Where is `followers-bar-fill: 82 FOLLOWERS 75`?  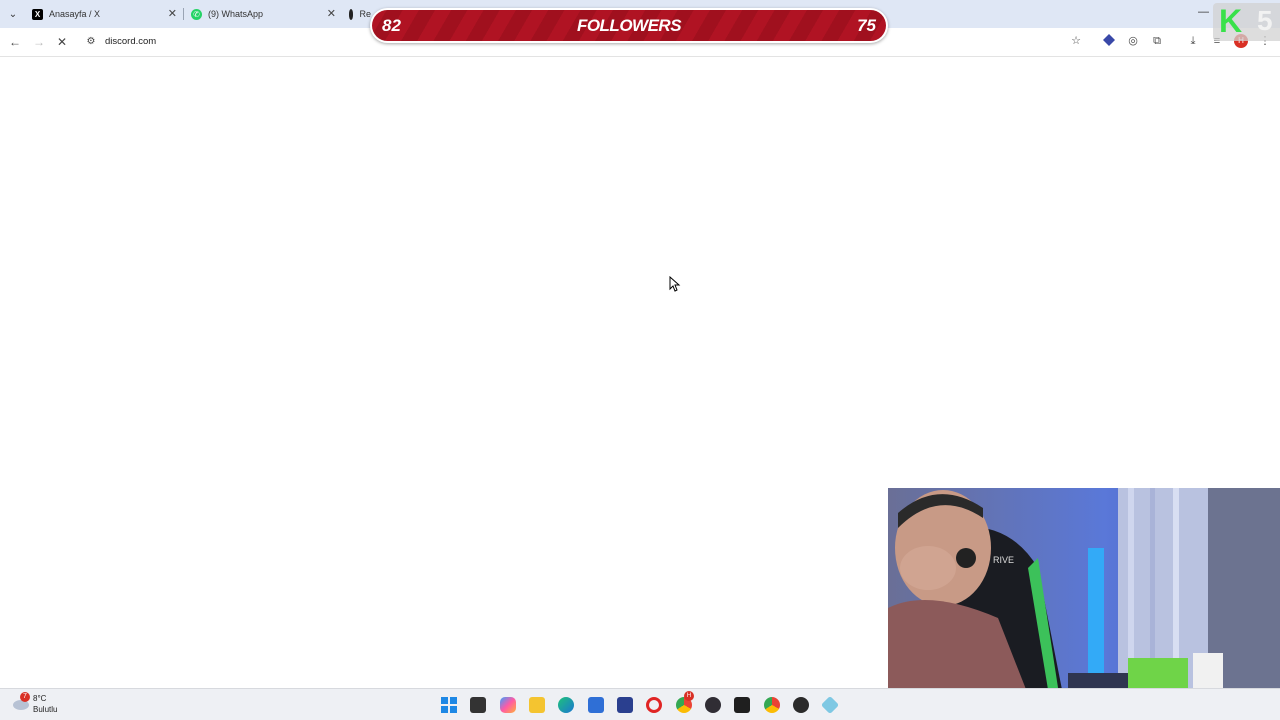
followers-bar-fill: 82 FOLLOWERS 75 is located at coordinates (629, 25).